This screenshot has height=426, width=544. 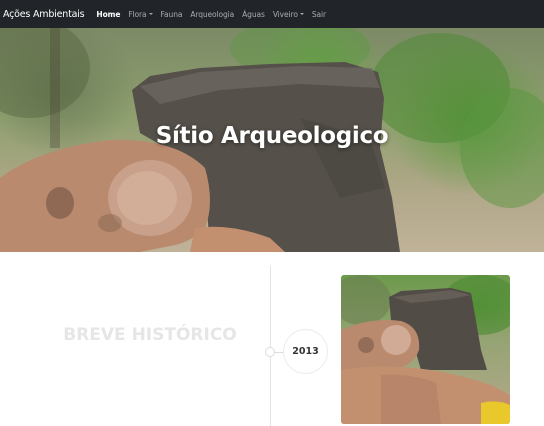 I want to click on timeline-image, so click(x=425, y=349).